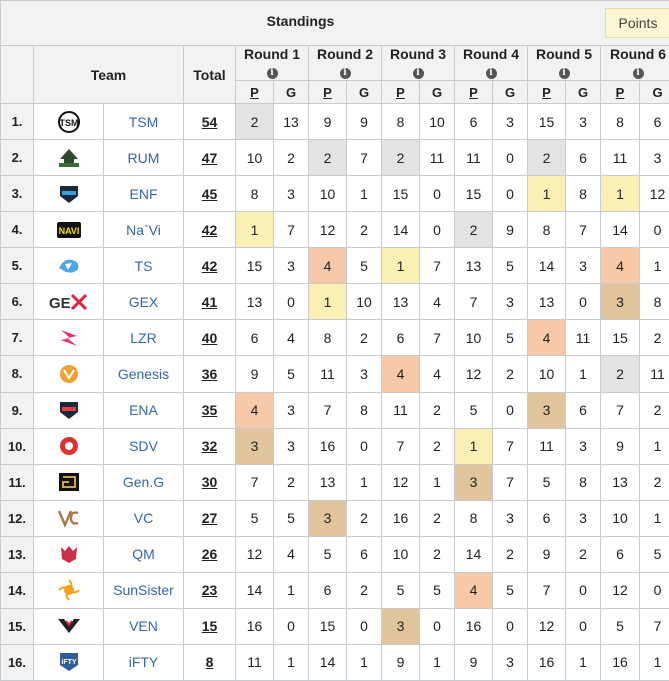  What do you see at coordinates (272, 54) in the screenshot?
I see `round-label: Round 1` at bounding box center [272, 54].